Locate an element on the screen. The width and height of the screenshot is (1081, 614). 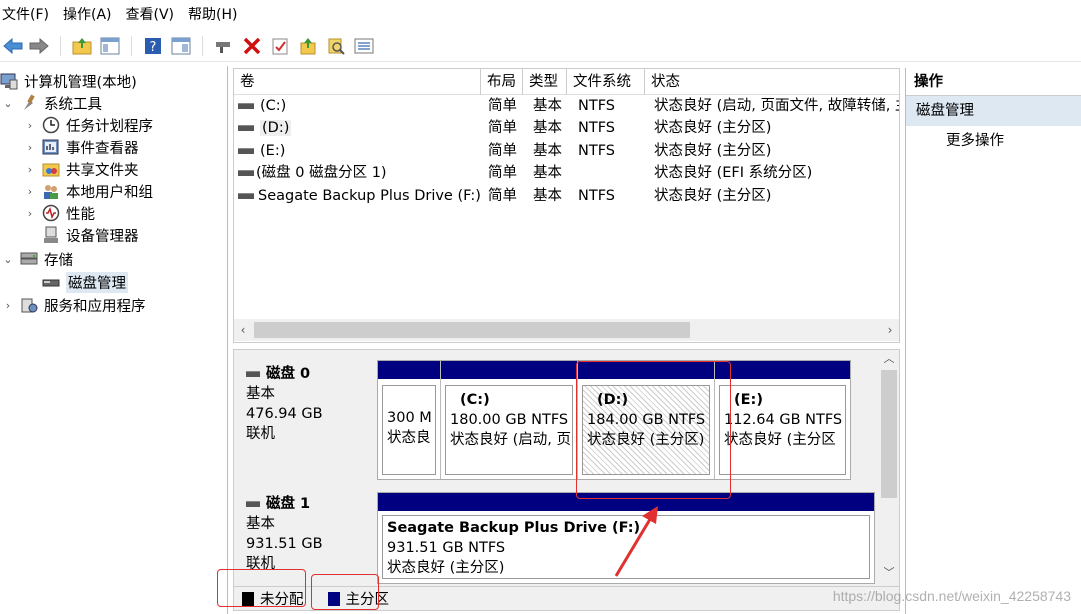
up-folder-icon is located at coordinates (82, 46).